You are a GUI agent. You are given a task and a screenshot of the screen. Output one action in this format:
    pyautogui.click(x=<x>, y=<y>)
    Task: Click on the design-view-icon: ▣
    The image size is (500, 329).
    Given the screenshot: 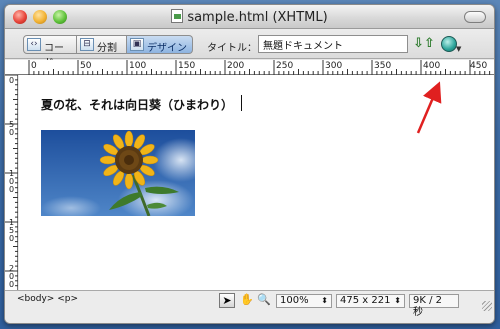 What is the action you would take?
    pyautogui.click(x=137, y=44)
    